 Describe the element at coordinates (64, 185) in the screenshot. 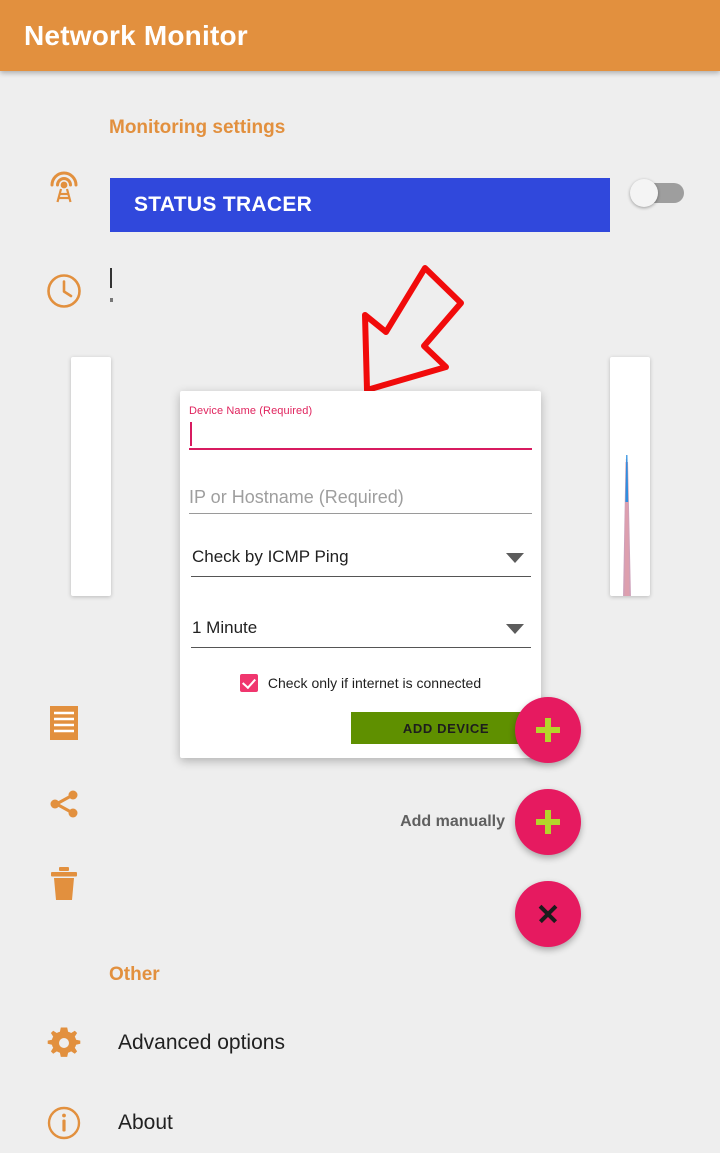

I see `antenna-tower-icon` at that location.